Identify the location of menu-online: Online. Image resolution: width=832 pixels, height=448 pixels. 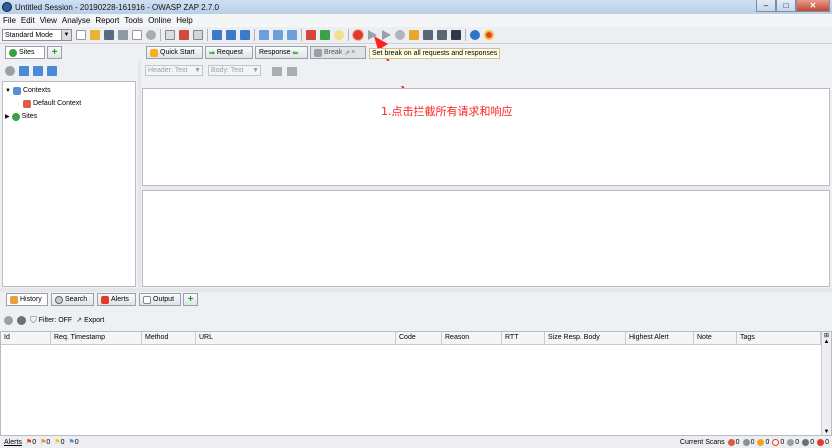
(159, 20).